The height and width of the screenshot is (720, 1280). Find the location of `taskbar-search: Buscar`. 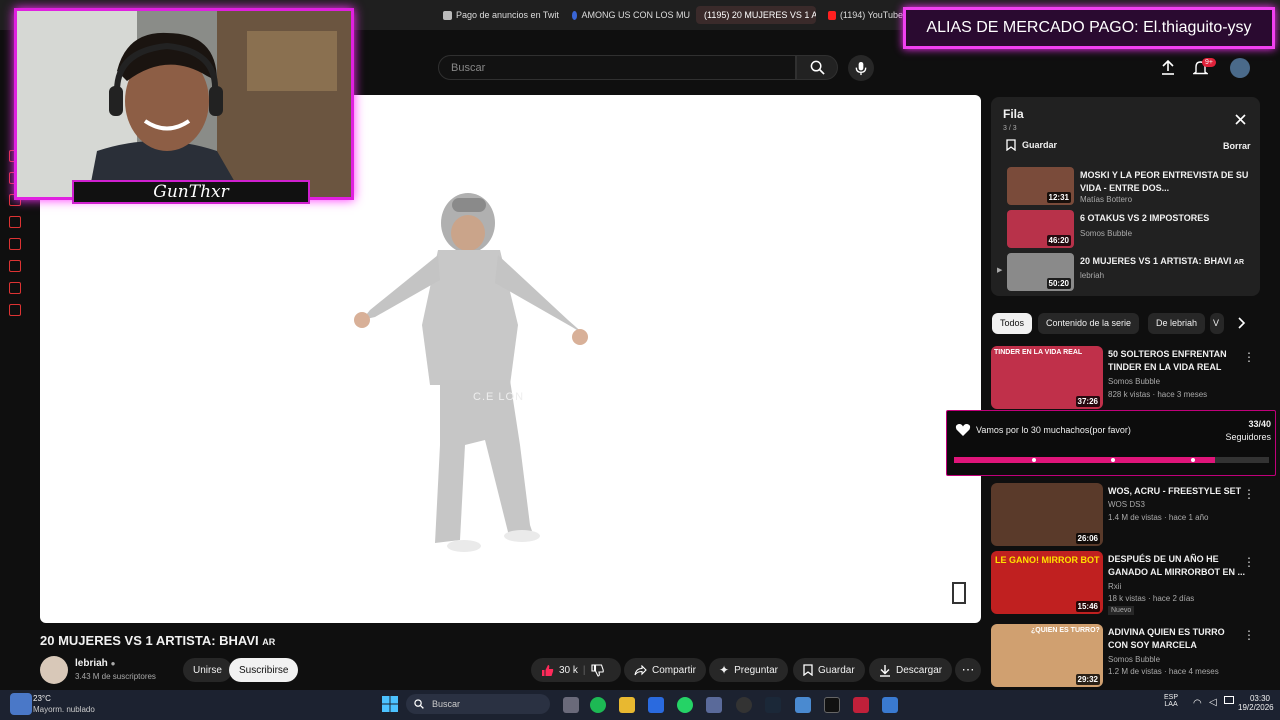

taskbar-search: Buscar is located at coordinates (478, 704).